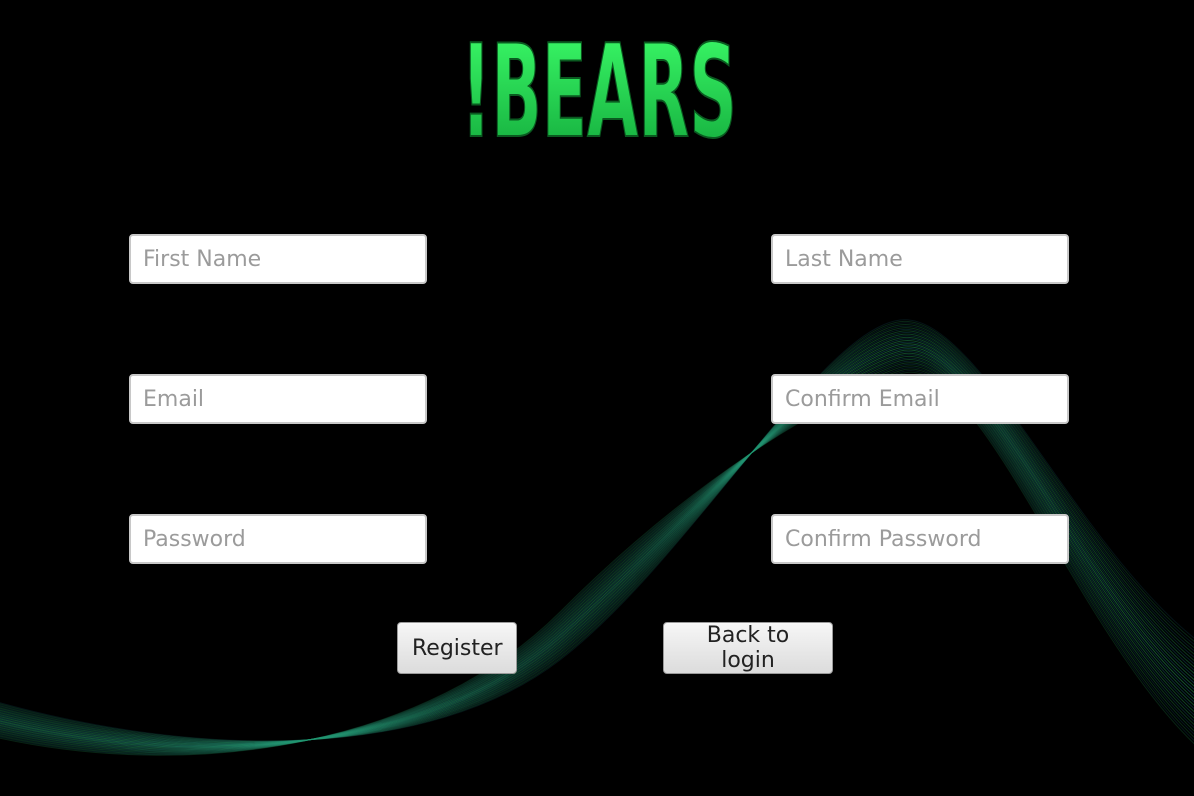  Describe the element at coordinates (278, 539) in the screenshot. I see `password-input` at that location.